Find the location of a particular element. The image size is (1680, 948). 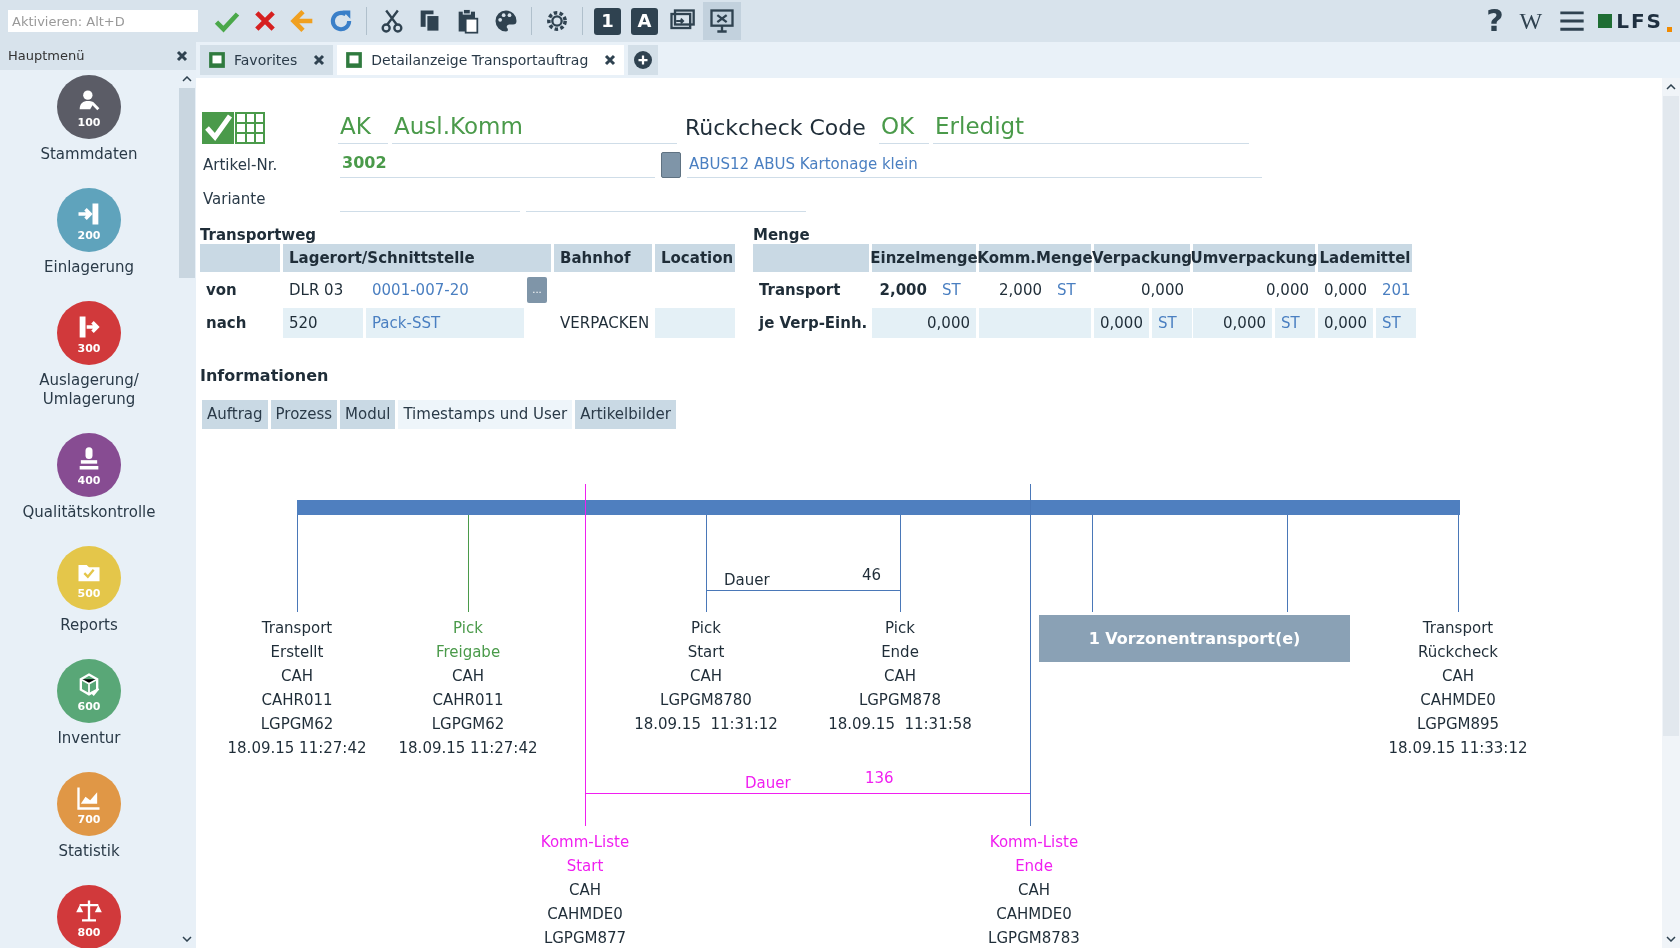

tab: Modul is located at coordinates (368, 414).